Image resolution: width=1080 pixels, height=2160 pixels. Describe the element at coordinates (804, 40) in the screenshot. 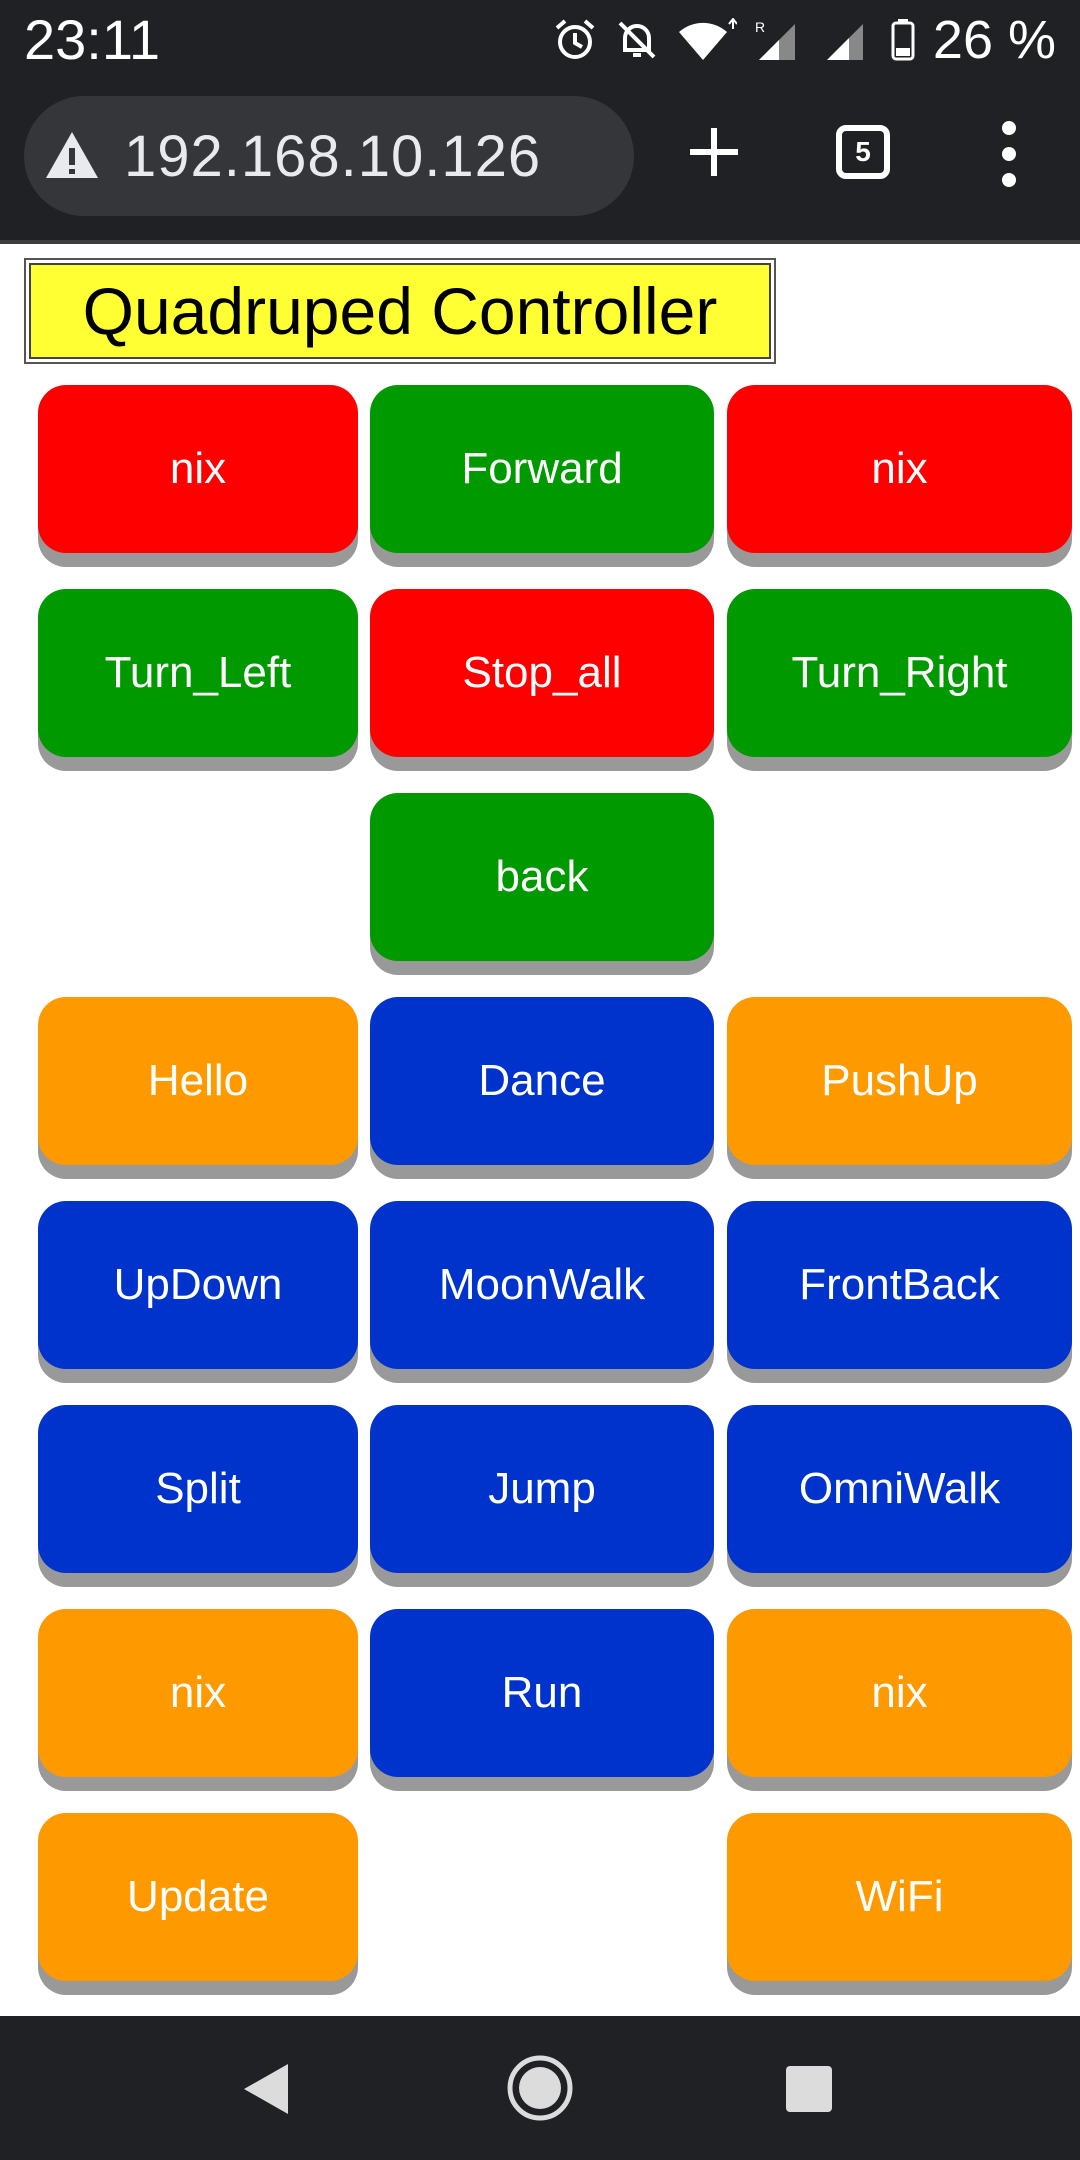

I see `status-icons: R 26 %` at that location.